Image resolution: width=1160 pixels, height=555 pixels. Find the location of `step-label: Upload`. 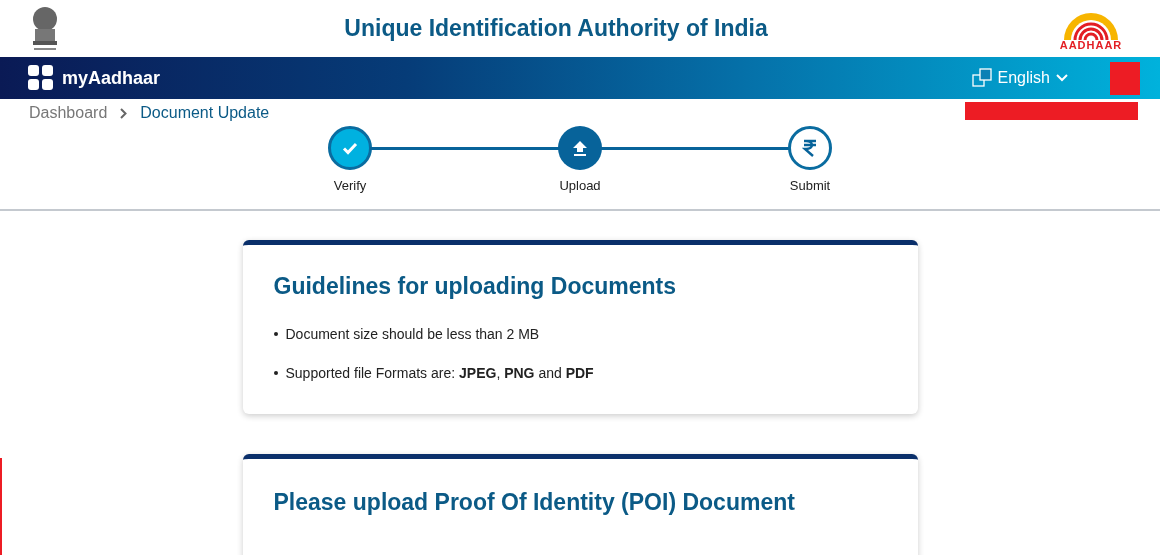

step-label: Upload is located at coordinates (580, 186).